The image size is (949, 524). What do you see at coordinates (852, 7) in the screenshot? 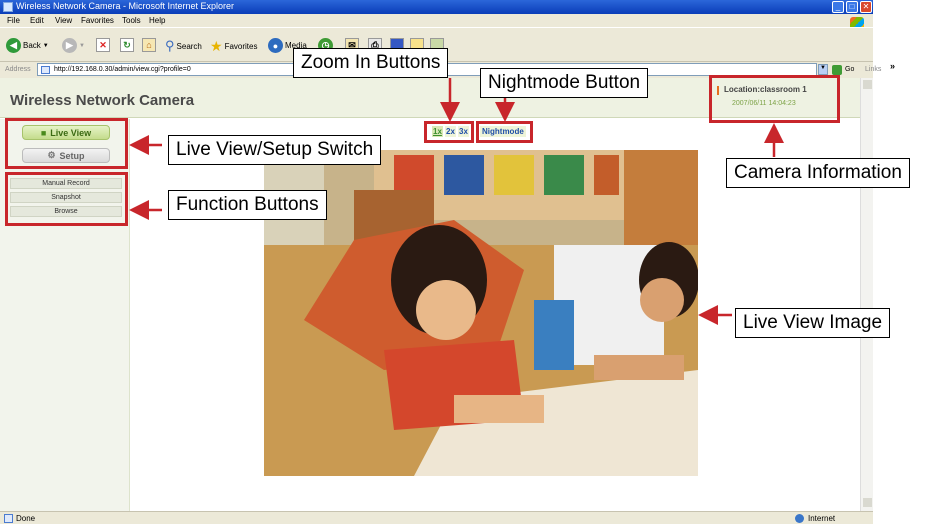
I see `maximize-icon: □` at bounding box center [852, 7].